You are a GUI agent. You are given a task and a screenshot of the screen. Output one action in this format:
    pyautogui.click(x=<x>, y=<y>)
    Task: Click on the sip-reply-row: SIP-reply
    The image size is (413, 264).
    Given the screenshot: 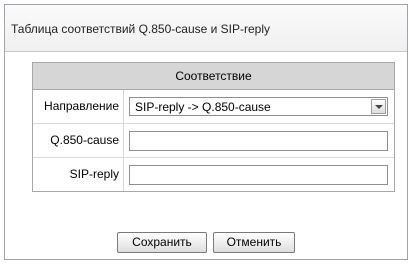 What is the action you would take?
    pyautogui.click(x=213, y=174)
    